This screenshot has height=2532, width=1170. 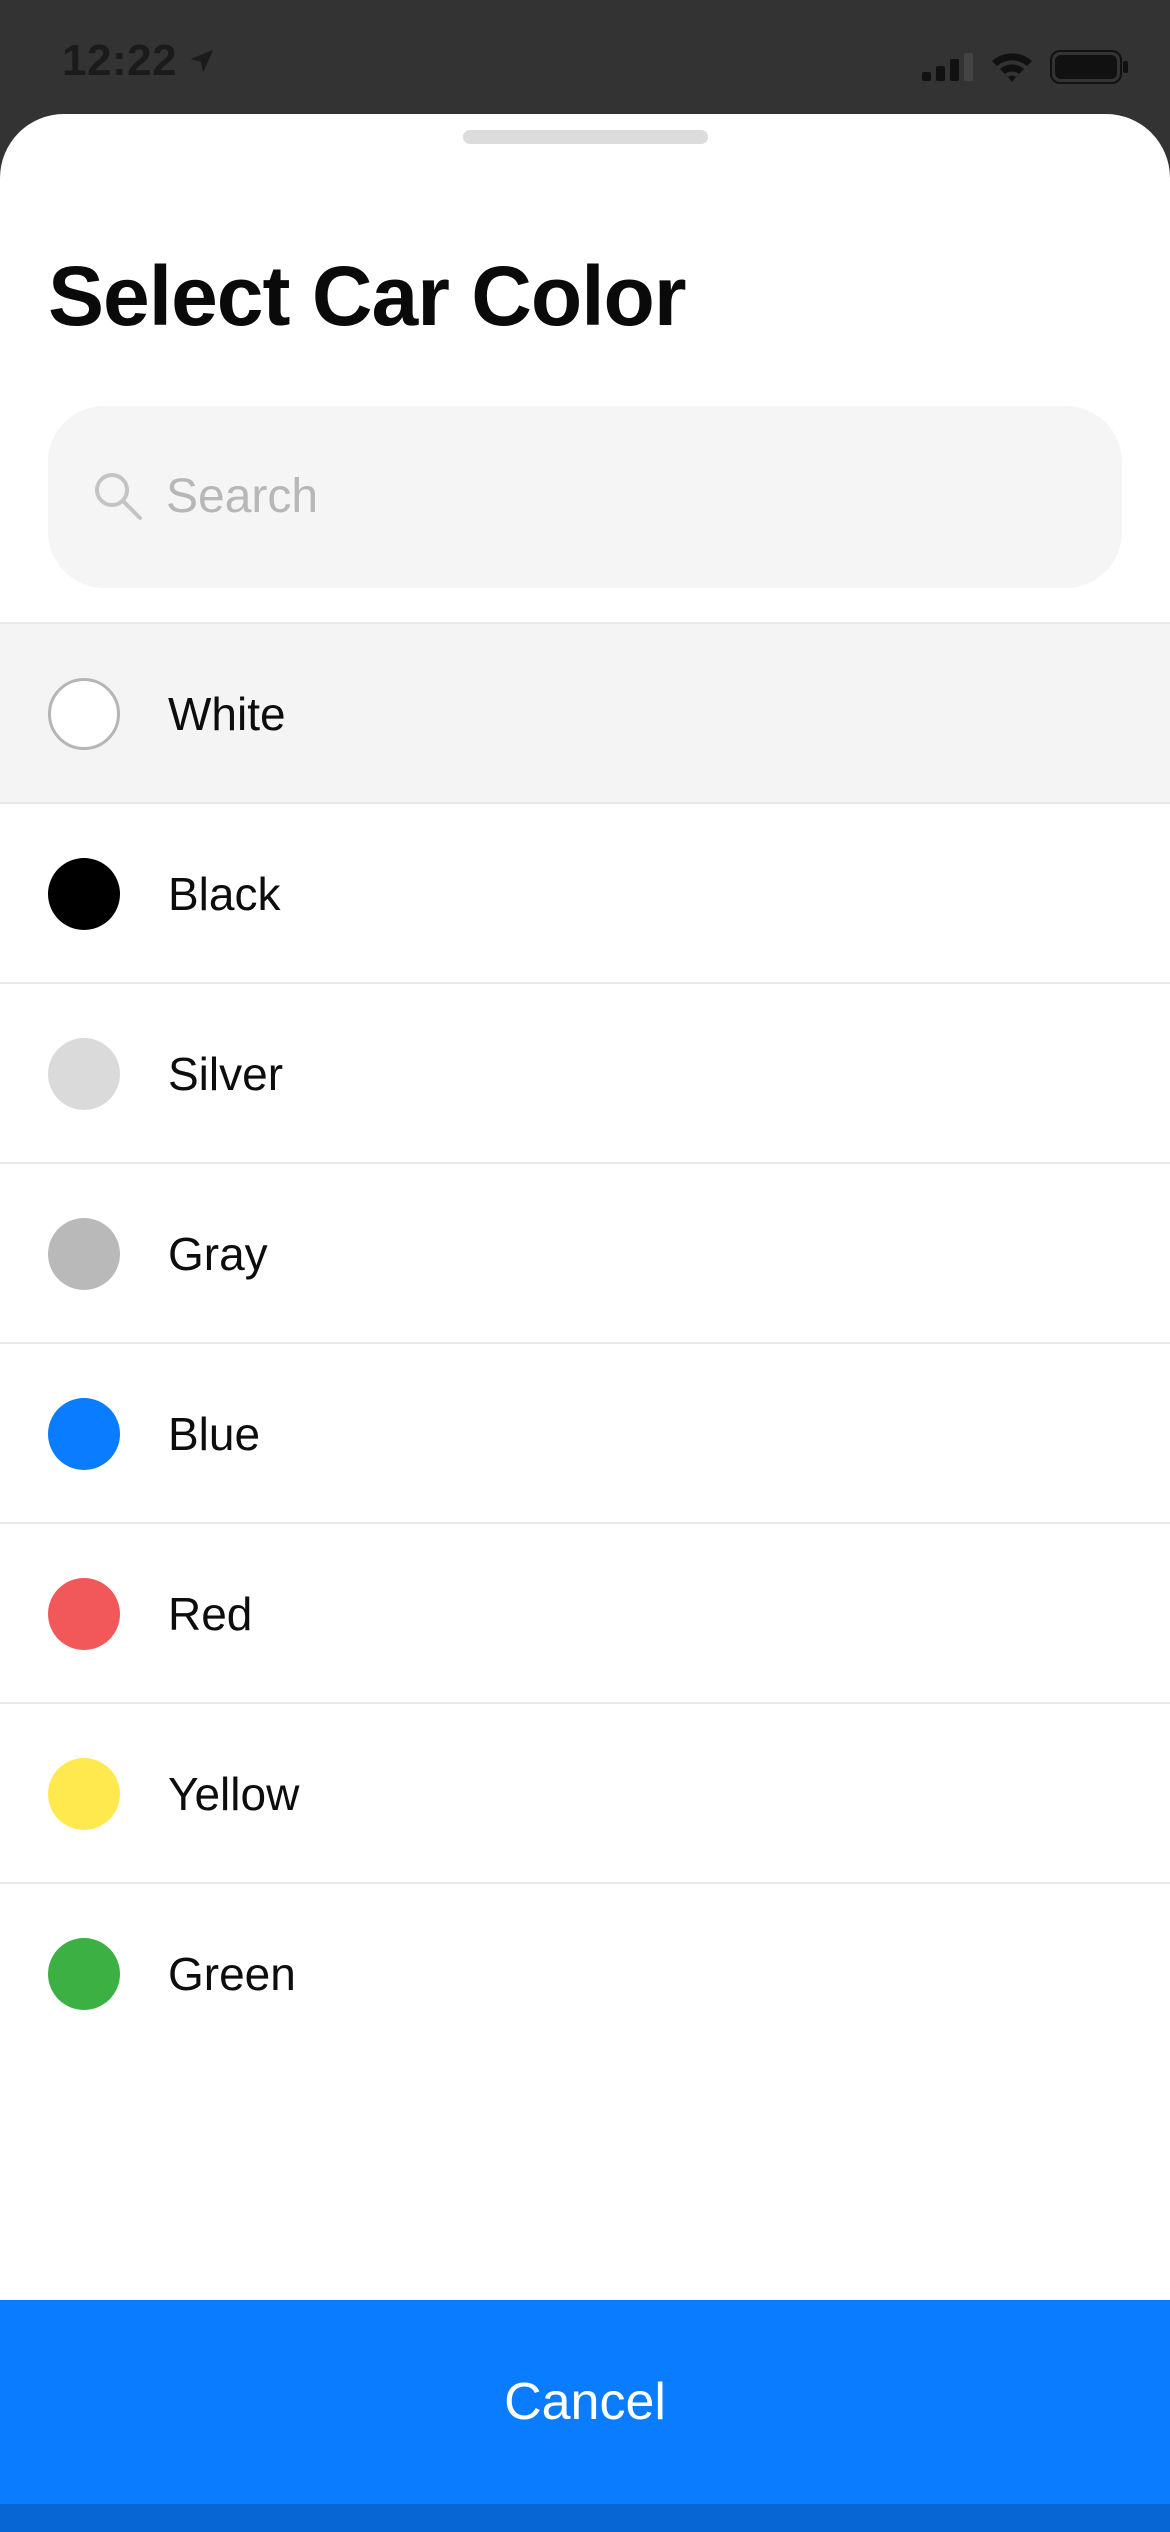 What do you see at coordinates (218, 1254) in the screenshot?
I see `color-label: Gray` at bounding box center [218, 1254].